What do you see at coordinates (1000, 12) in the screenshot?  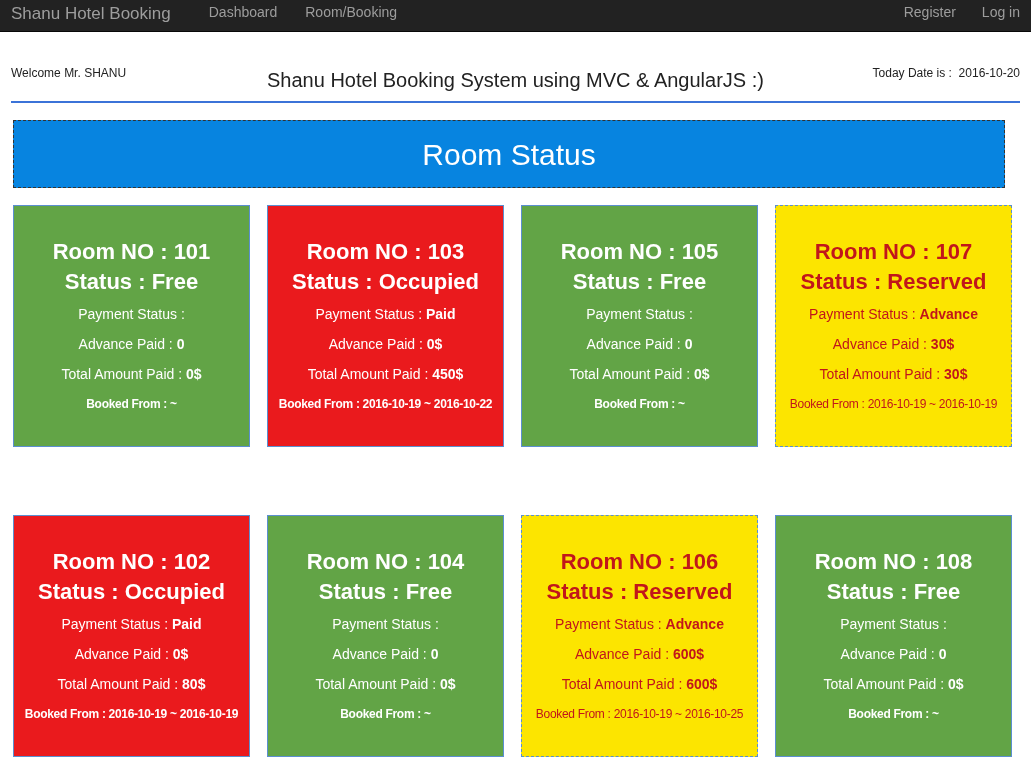 I see `nav-link: Log in` at bounding box center [1000, 12].